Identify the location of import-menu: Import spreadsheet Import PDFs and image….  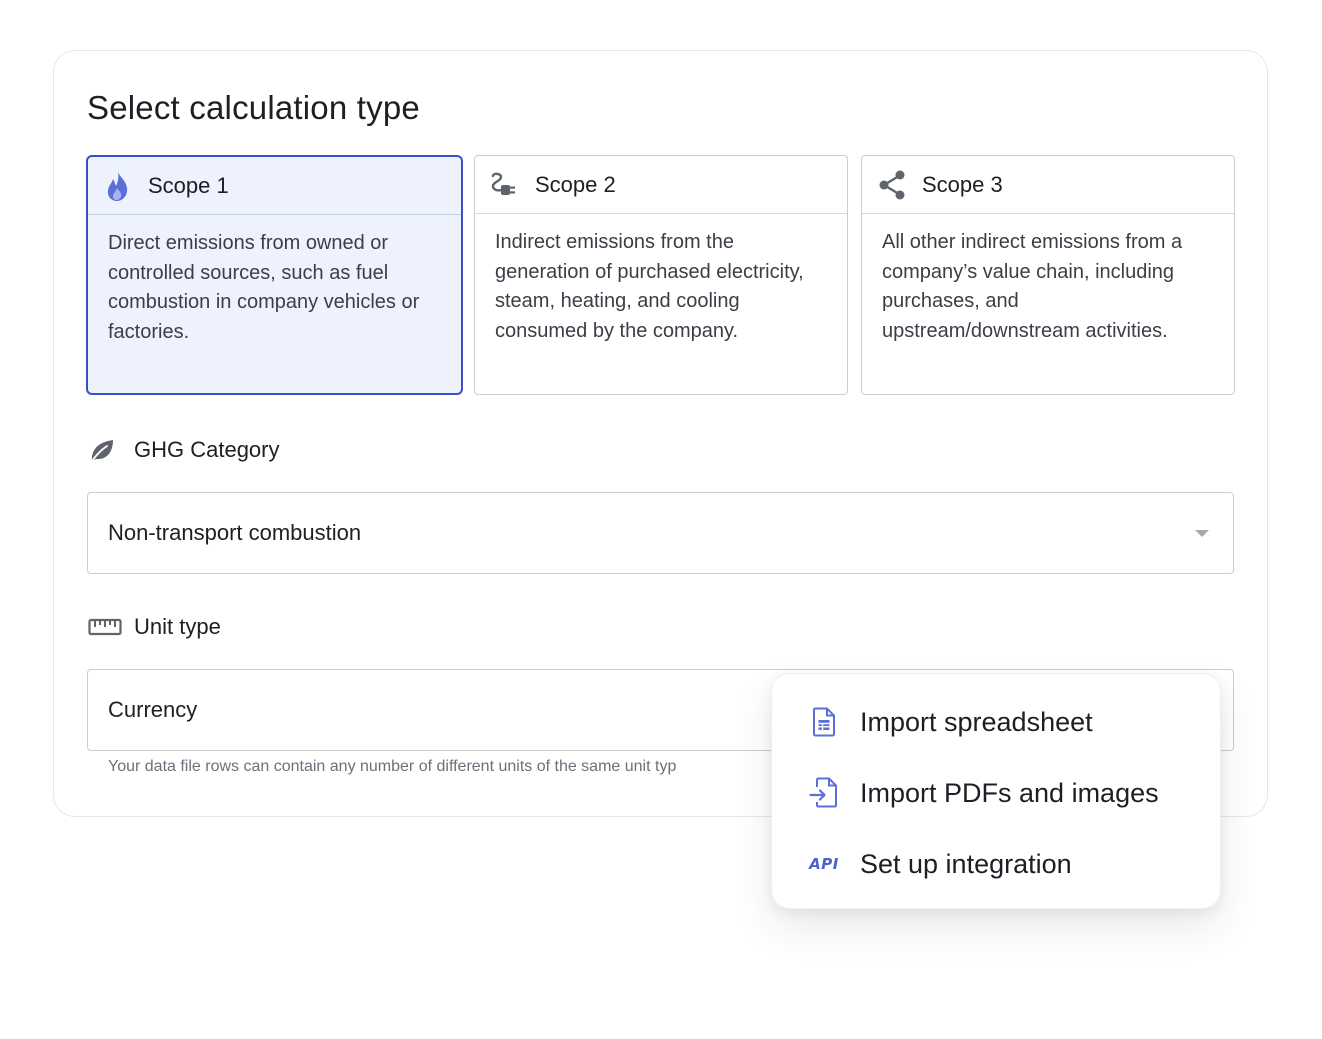
(996, 791).